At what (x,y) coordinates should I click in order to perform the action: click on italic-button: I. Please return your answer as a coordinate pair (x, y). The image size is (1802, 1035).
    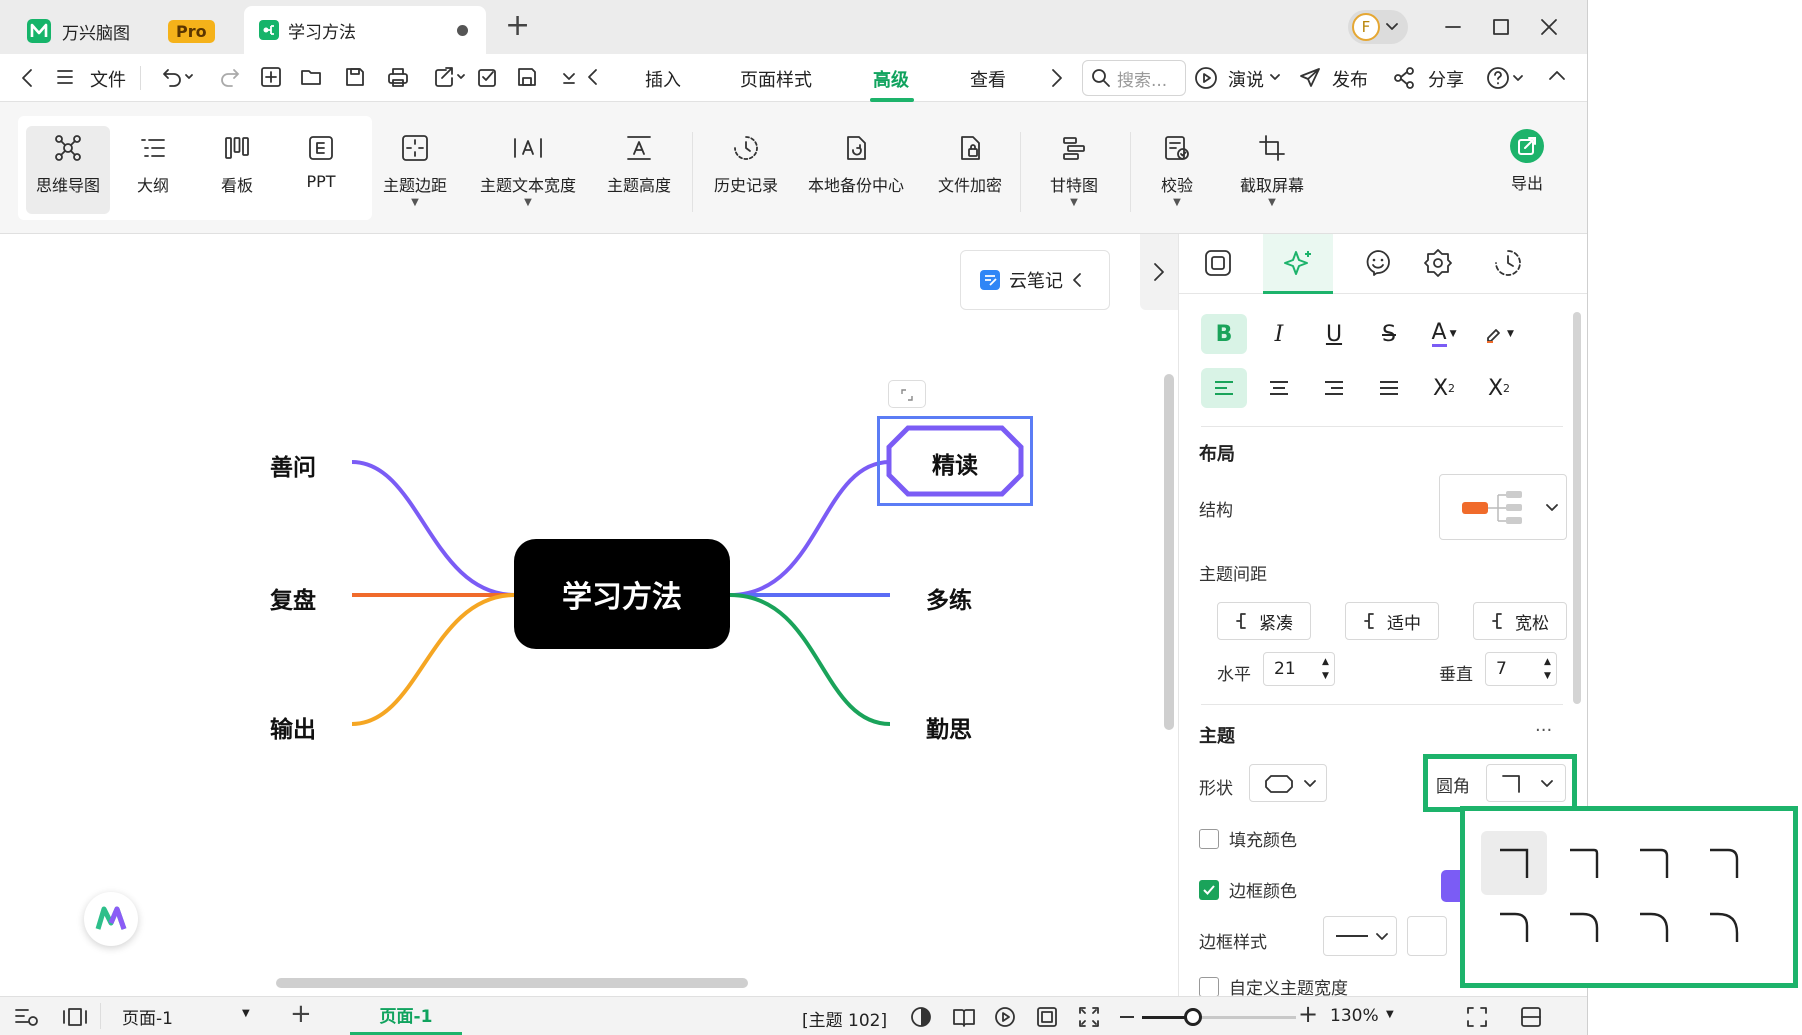
    Looking at the image, I should click on (1279, 334).